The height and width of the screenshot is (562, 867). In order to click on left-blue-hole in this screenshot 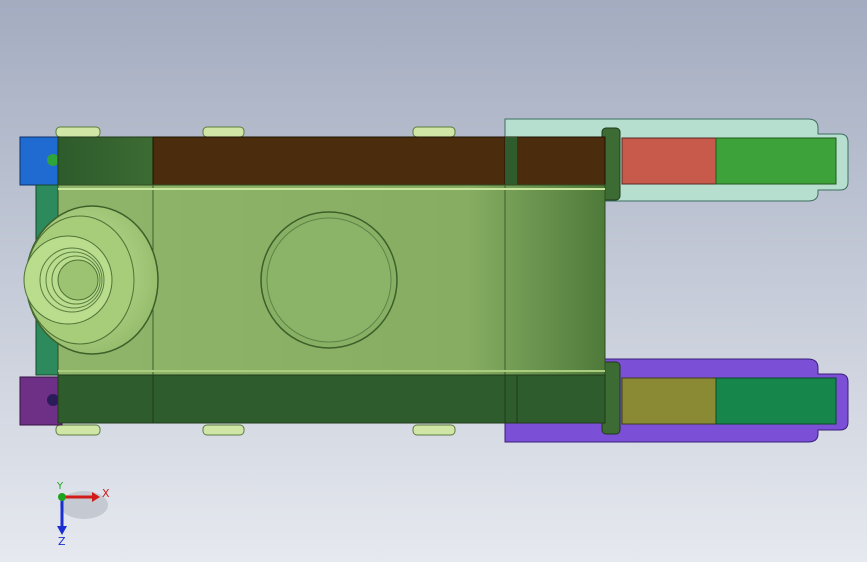, I will do `click(53, 160)`.